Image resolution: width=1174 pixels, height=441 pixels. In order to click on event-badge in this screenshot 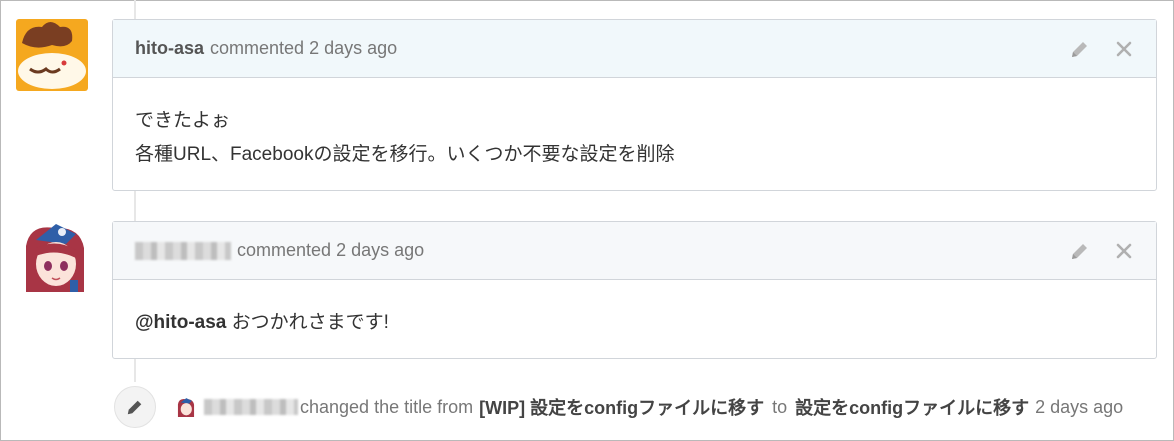, I will do `click(135, 407)`.